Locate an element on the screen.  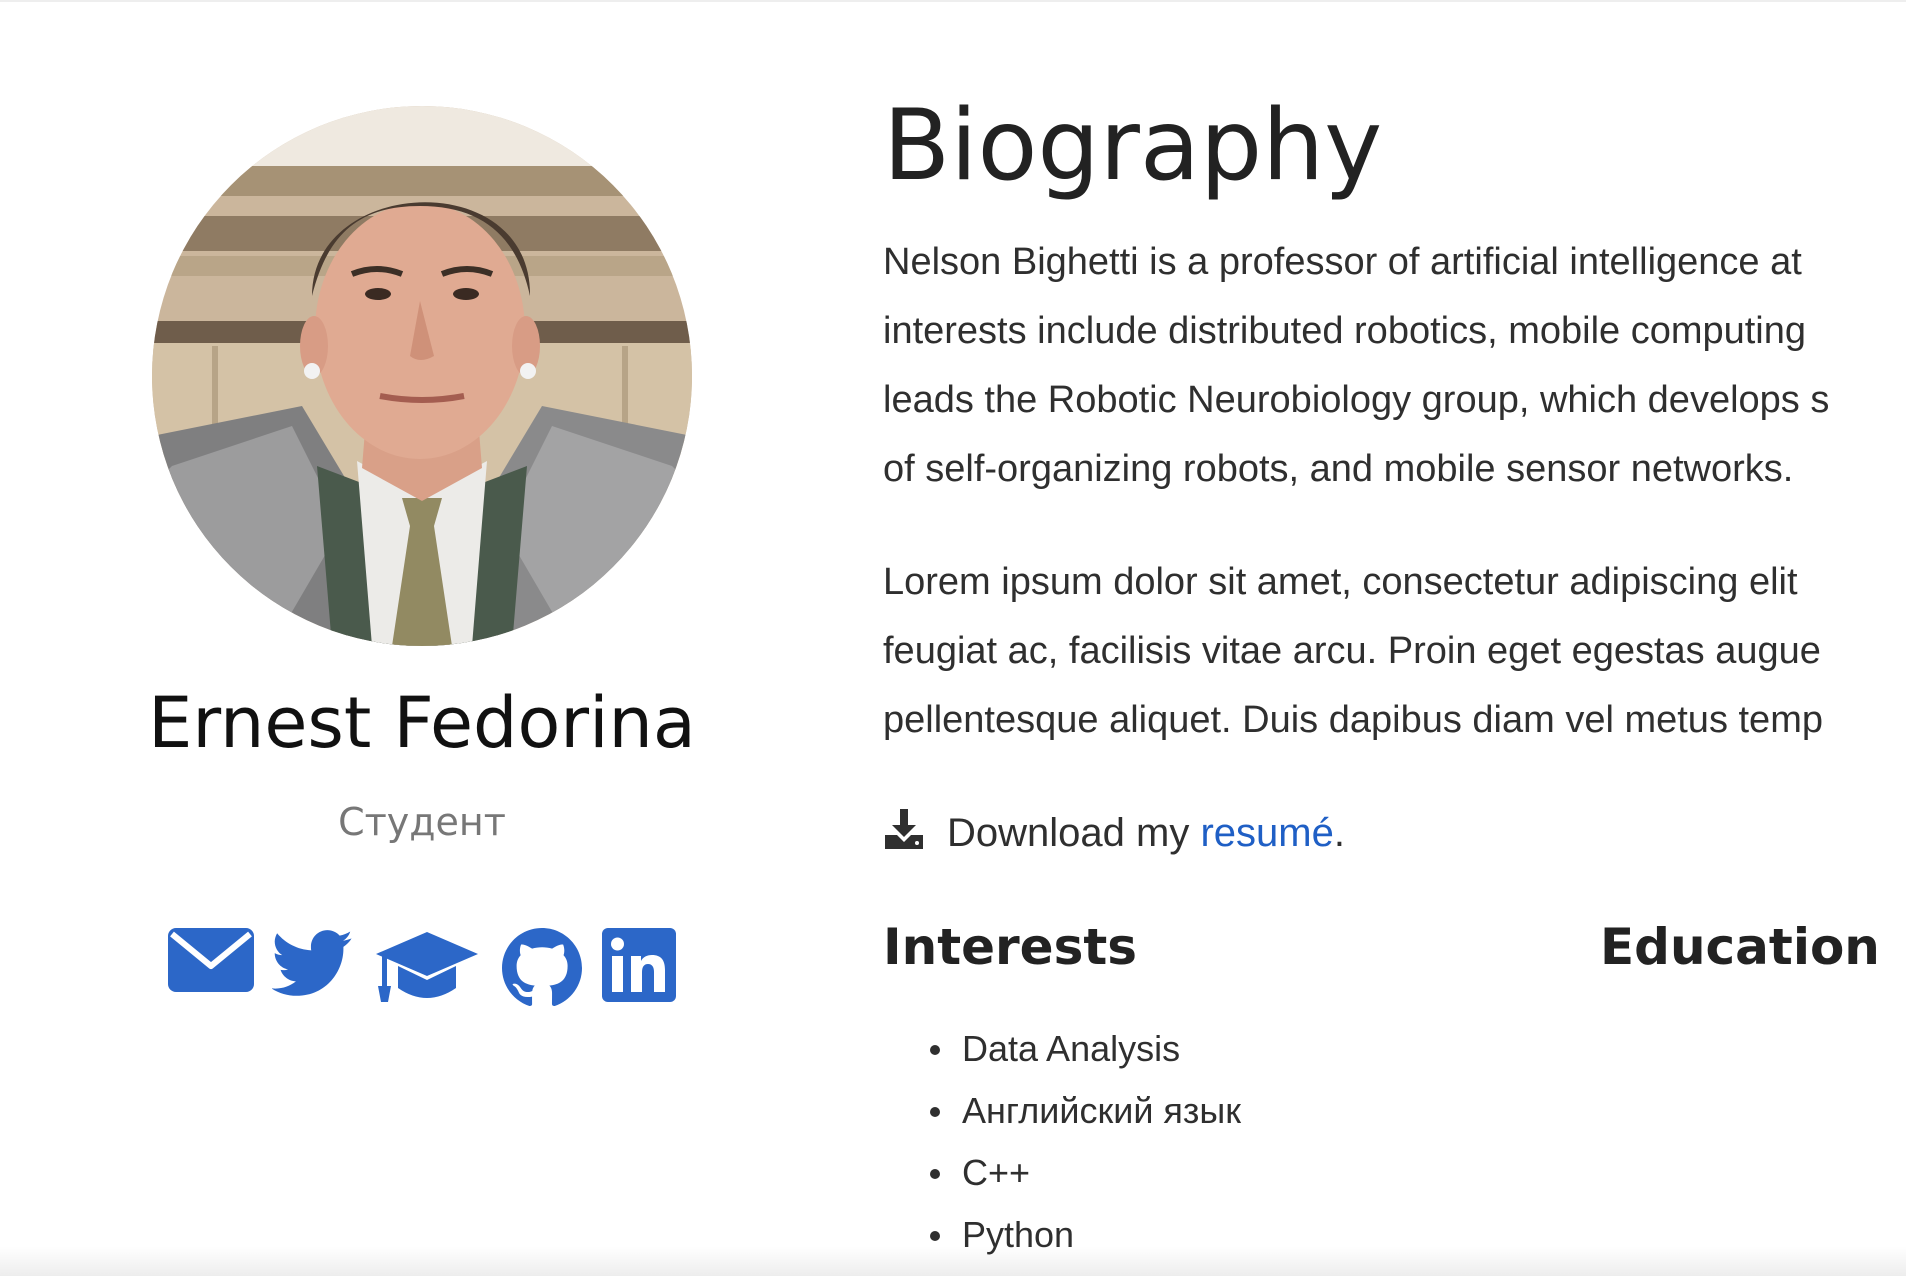
interests-list: Data Analysis Английский язык C++ Python is located at coordinates (1085, 1142).